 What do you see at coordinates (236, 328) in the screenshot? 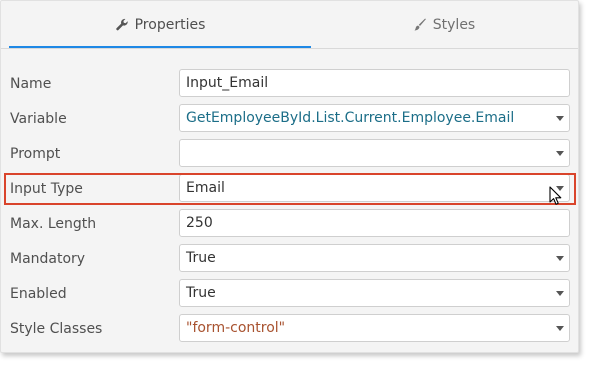
I see `style-classes-value: "form-control"` at bounding box center [236, 328].